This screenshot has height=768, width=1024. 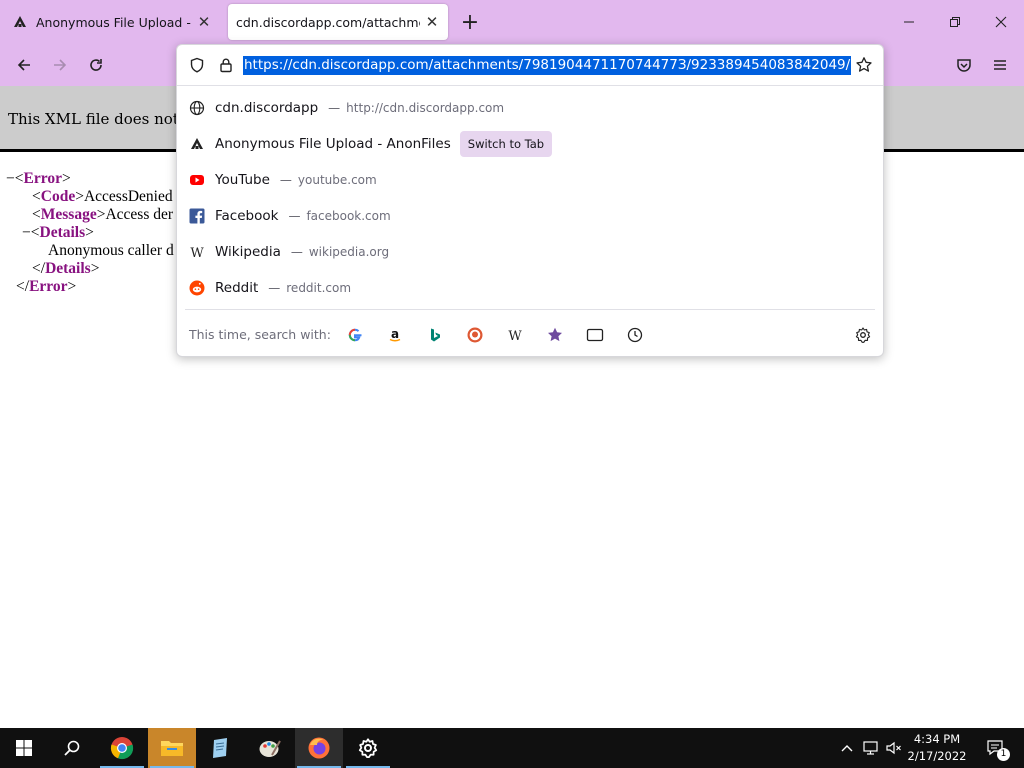 I want to click on result-title: Wikipedia, so click(x=248, y=252).